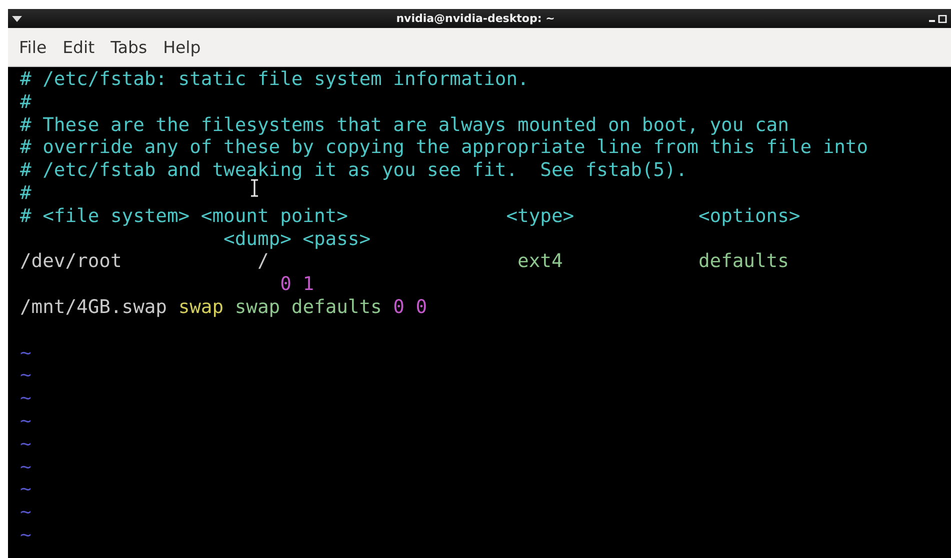 Image resolution: width=951 pixels, height=558 pixels. What do you see at coordinates (743, 261) in the screenshot?
I see `config-value: defaults` at bounding box center [743, 261].